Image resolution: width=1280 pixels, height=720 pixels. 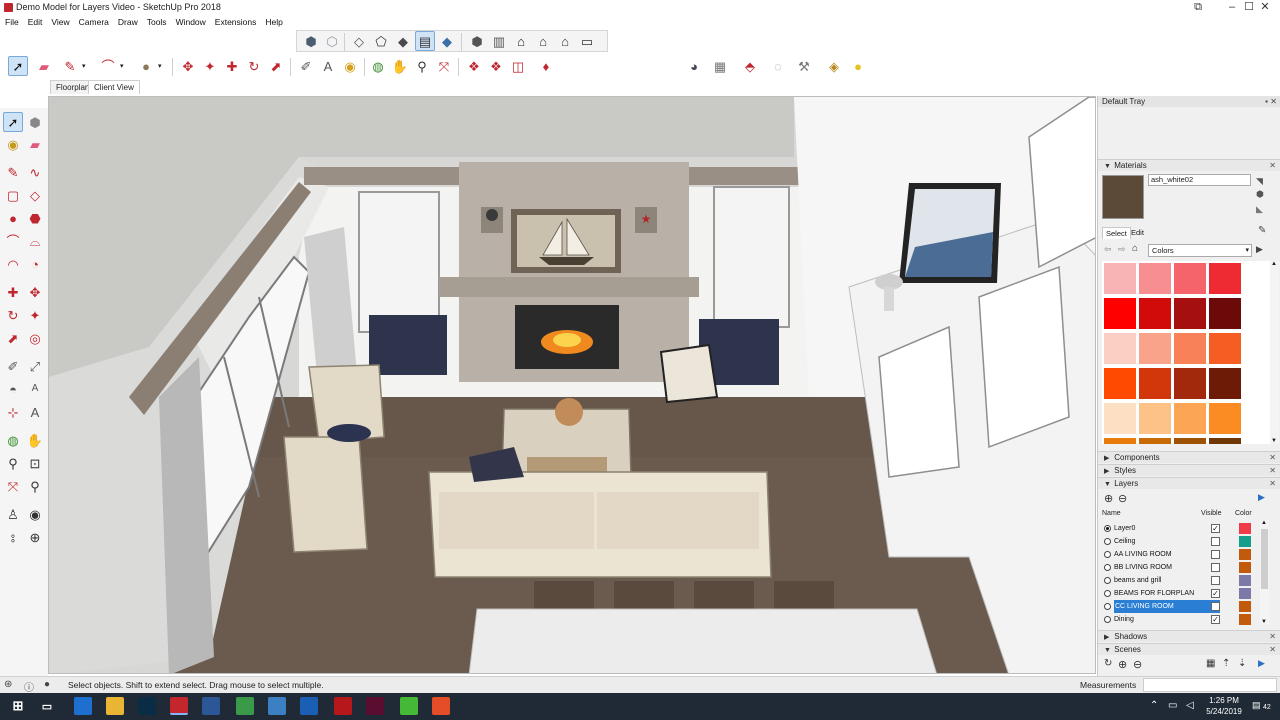 What do you see at coordinates (235, 22) in the screenshot?
I see `menu-extensions: Extensions` at bounding box center [235, 22].